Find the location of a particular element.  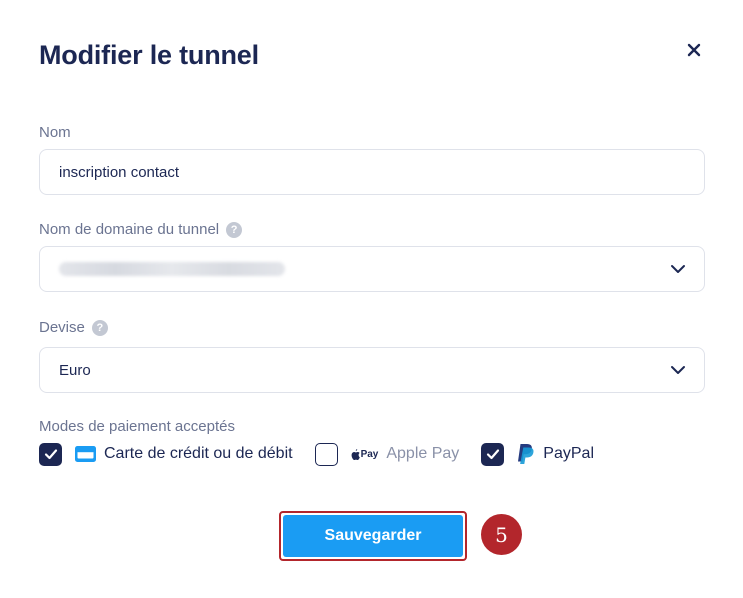

paypal-checkbox is located at coordinates (493, 454).